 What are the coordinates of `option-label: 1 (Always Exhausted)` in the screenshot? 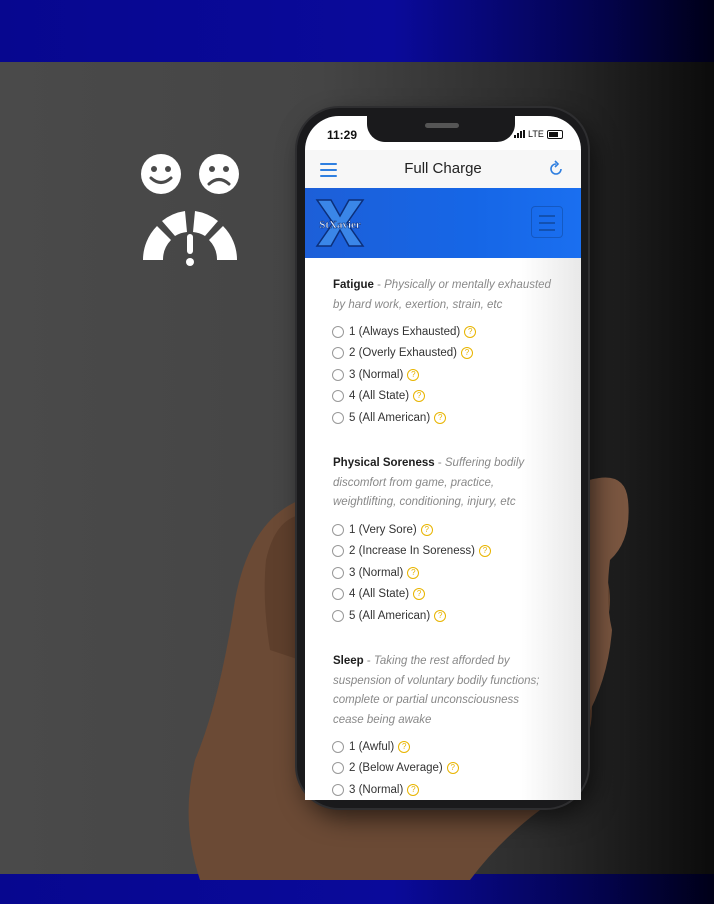 It's located at (405, 331).